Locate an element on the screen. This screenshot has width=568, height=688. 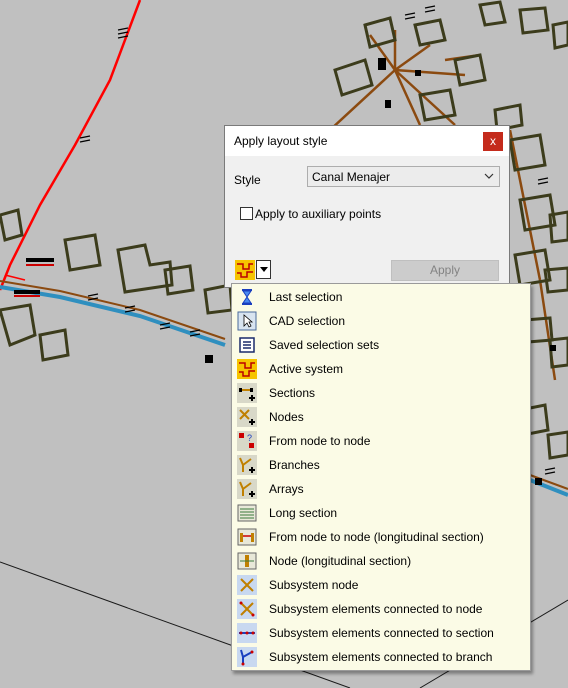
menu-item-cad-selection: CAD selection is located at coordinates (381, 321).